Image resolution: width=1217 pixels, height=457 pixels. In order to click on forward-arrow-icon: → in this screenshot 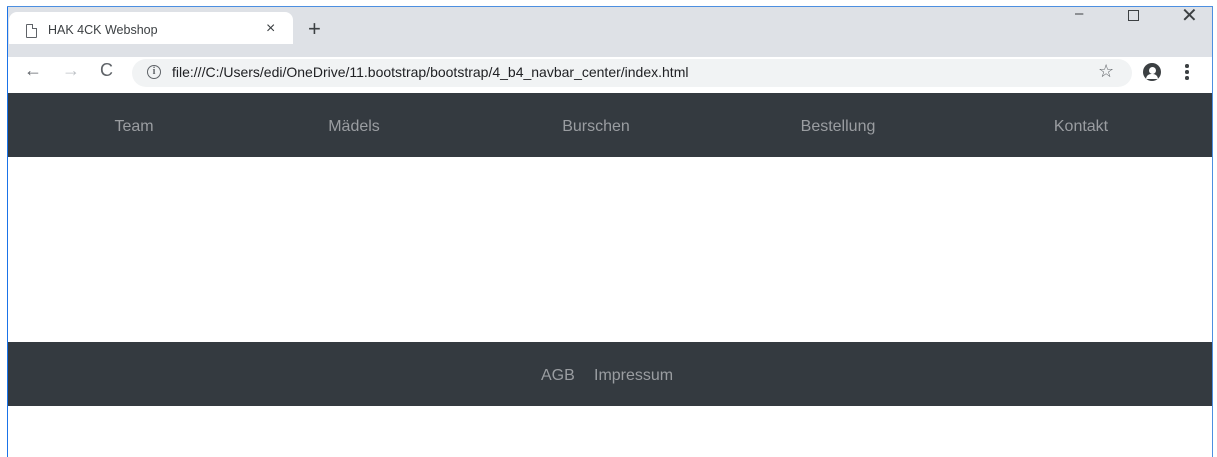, I will do `click(71, 70)`.